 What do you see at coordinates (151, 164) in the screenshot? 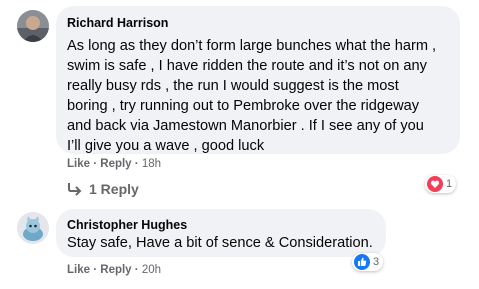
I see `timestamp: 18h` at bounding box center [151, 164].